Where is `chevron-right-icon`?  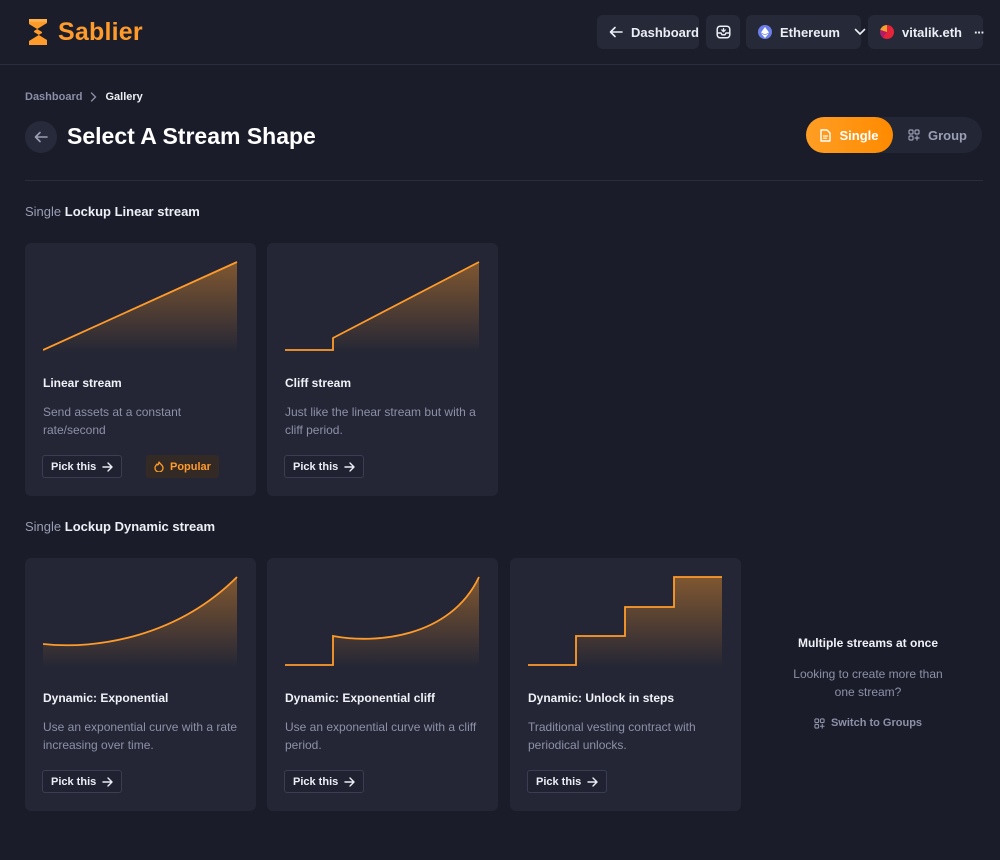 chevron-right-icon is located at coordinates (94, 97).